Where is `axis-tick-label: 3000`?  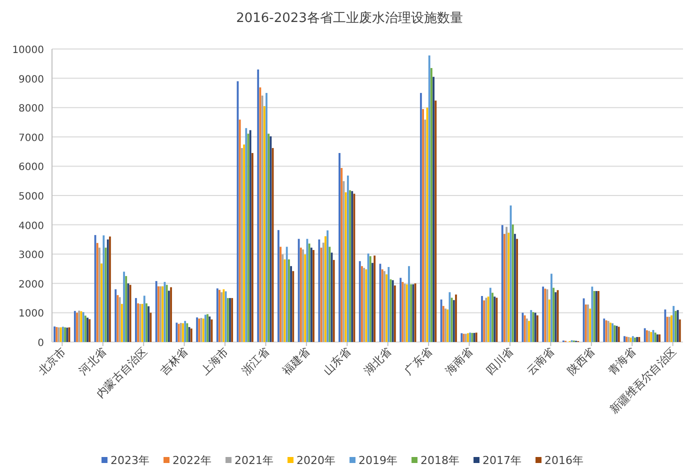
axis-tick-label: 3000 is located at coordinates (31, 256).